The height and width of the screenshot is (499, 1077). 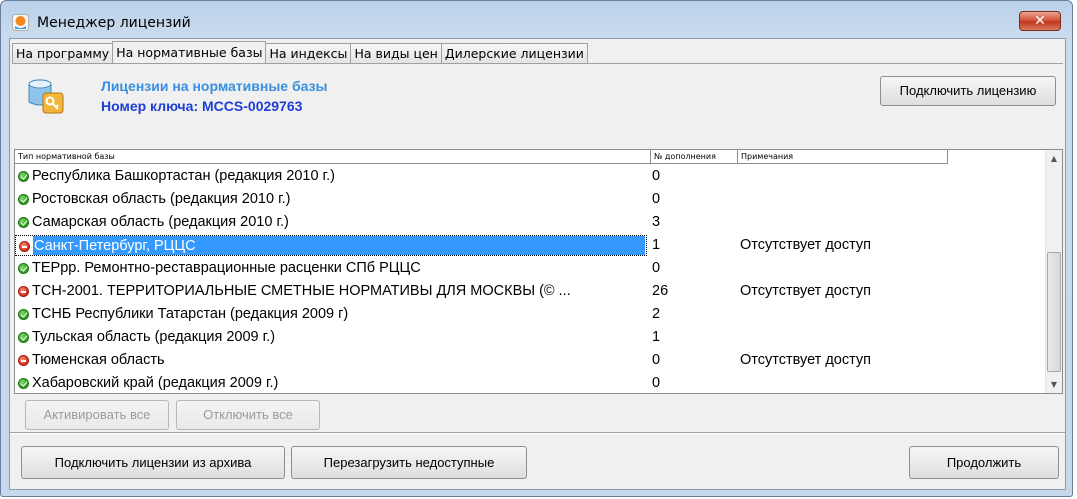 I want to click on connect-from-archive-button: Подключить лицензии из архива, so click(x=153, y=462).